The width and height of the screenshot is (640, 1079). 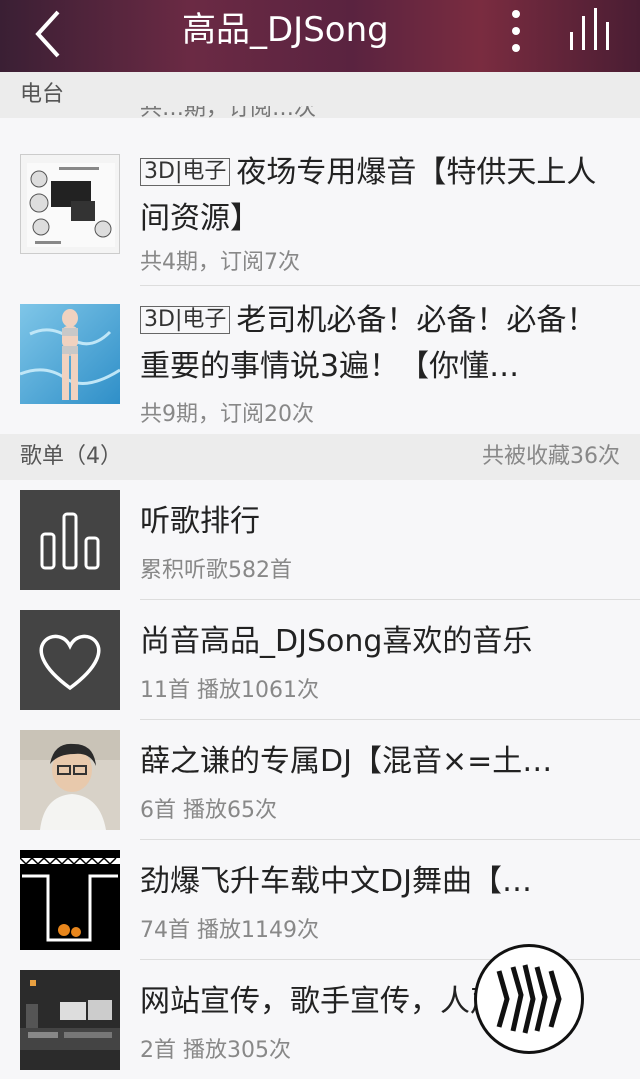 I want to click on radio-item: 3D|电子 夜场专用爆音【特供天上人间资源】 共4期，订阅7次, so click(x=320, y=211).